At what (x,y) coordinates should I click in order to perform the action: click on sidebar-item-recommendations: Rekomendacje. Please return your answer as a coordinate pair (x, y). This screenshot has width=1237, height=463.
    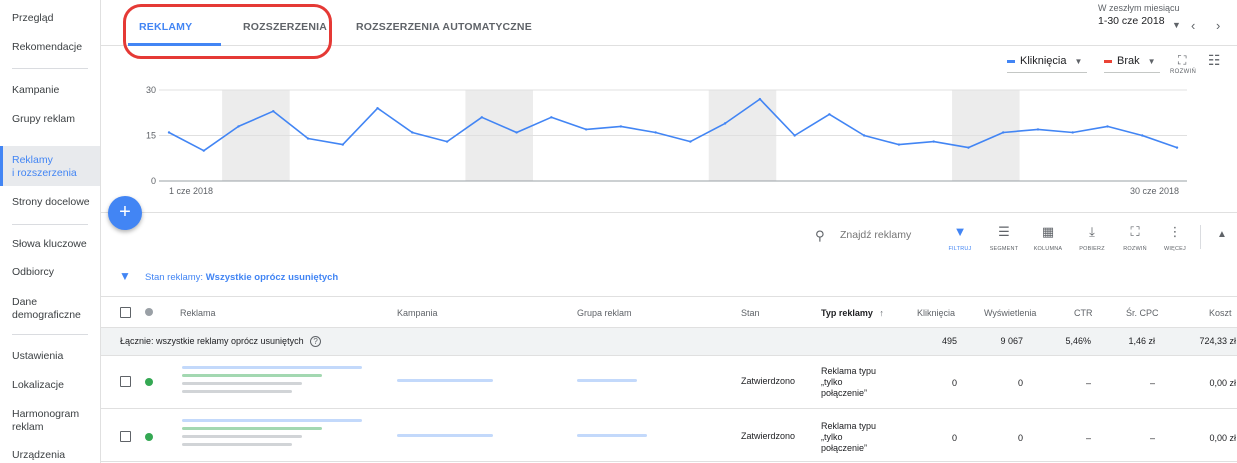
    Looking at the image, I should click on (50, 47).